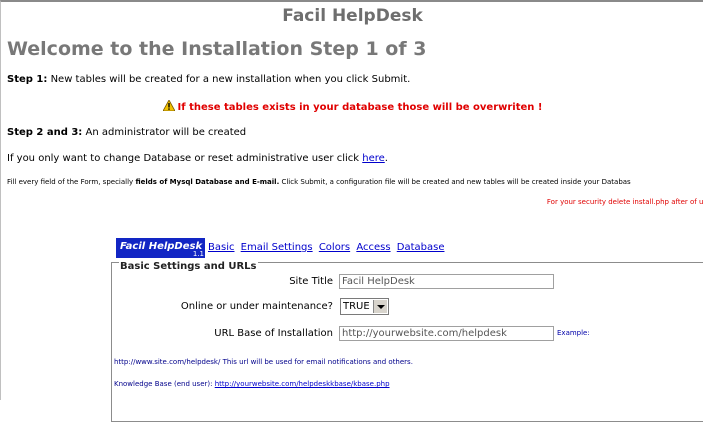 This screenshot has height=422, width=703. Describe the element at coordinates (198, 254) in the screenshot. I see `logo-version: 1.1` at that location.